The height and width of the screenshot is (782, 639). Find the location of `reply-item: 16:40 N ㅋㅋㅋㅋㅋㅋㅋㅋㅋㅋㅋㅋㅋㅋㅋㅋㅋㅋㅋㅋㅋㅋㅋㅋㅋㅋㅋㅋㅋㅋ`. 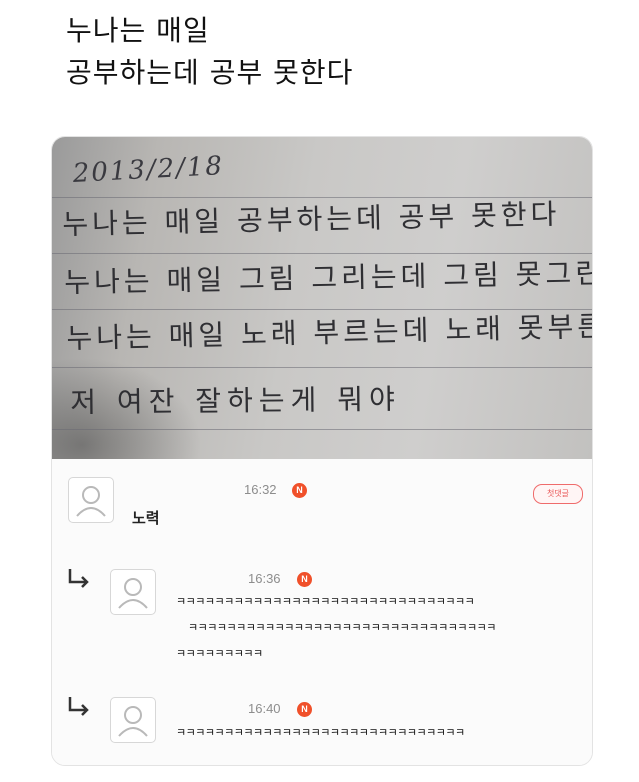

reply-item: 16:40 N ㅋㅋㅋㅋㅋㅋㅋㅋㅋㅋㅋㅋㅋㅋㅋㅋㅋㅋㅋㅋㅋㅋㅋㅋㅋㅋㅋㅋㅋㅋ is located at coordinates (322, 719).